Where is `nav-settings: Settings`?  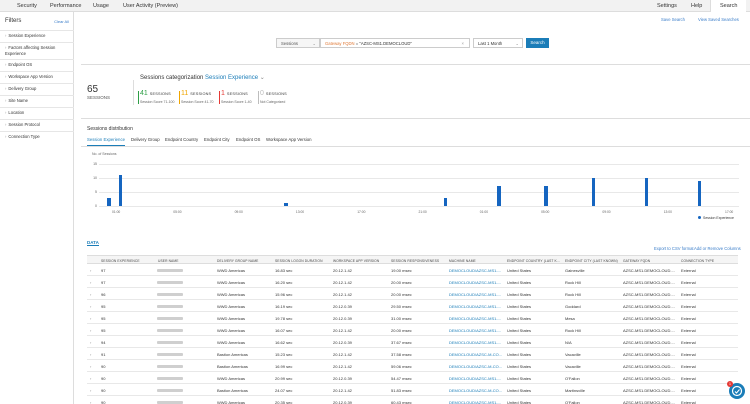
nav-settings: Settings is located at coordinates (667, 6).